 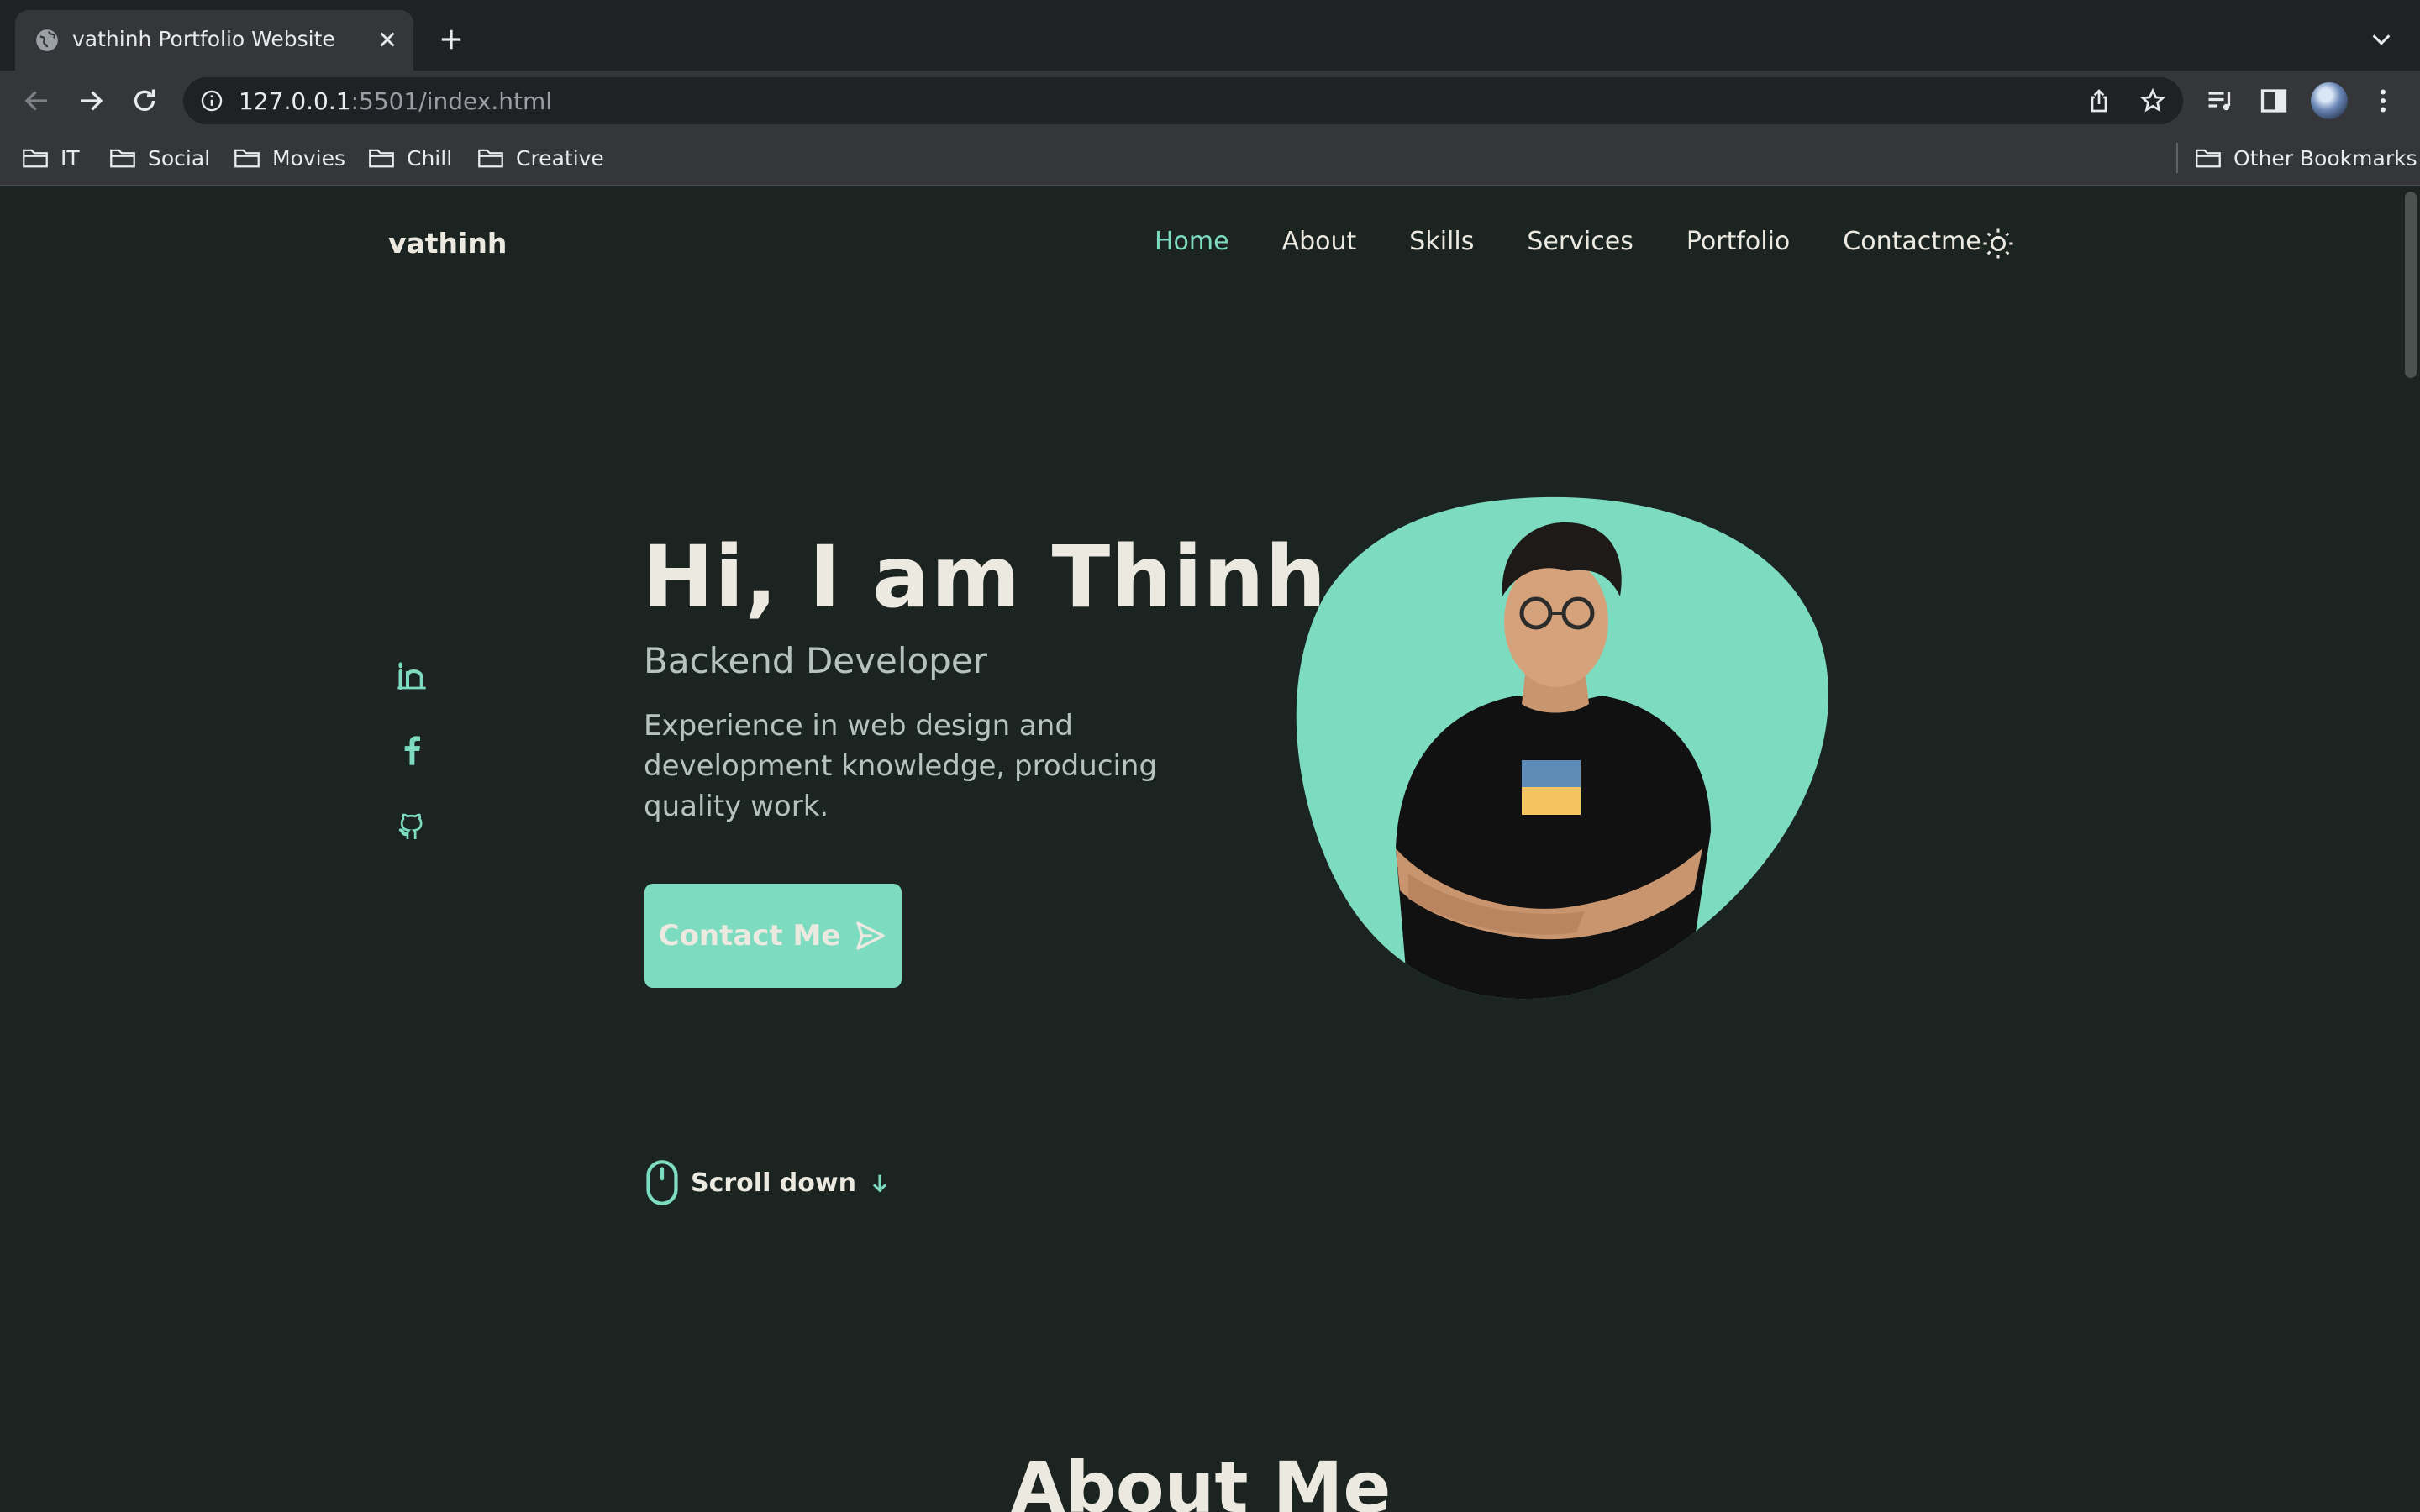 I want to click on contact-me-button: Contact Me, so click(x=773, y=936).